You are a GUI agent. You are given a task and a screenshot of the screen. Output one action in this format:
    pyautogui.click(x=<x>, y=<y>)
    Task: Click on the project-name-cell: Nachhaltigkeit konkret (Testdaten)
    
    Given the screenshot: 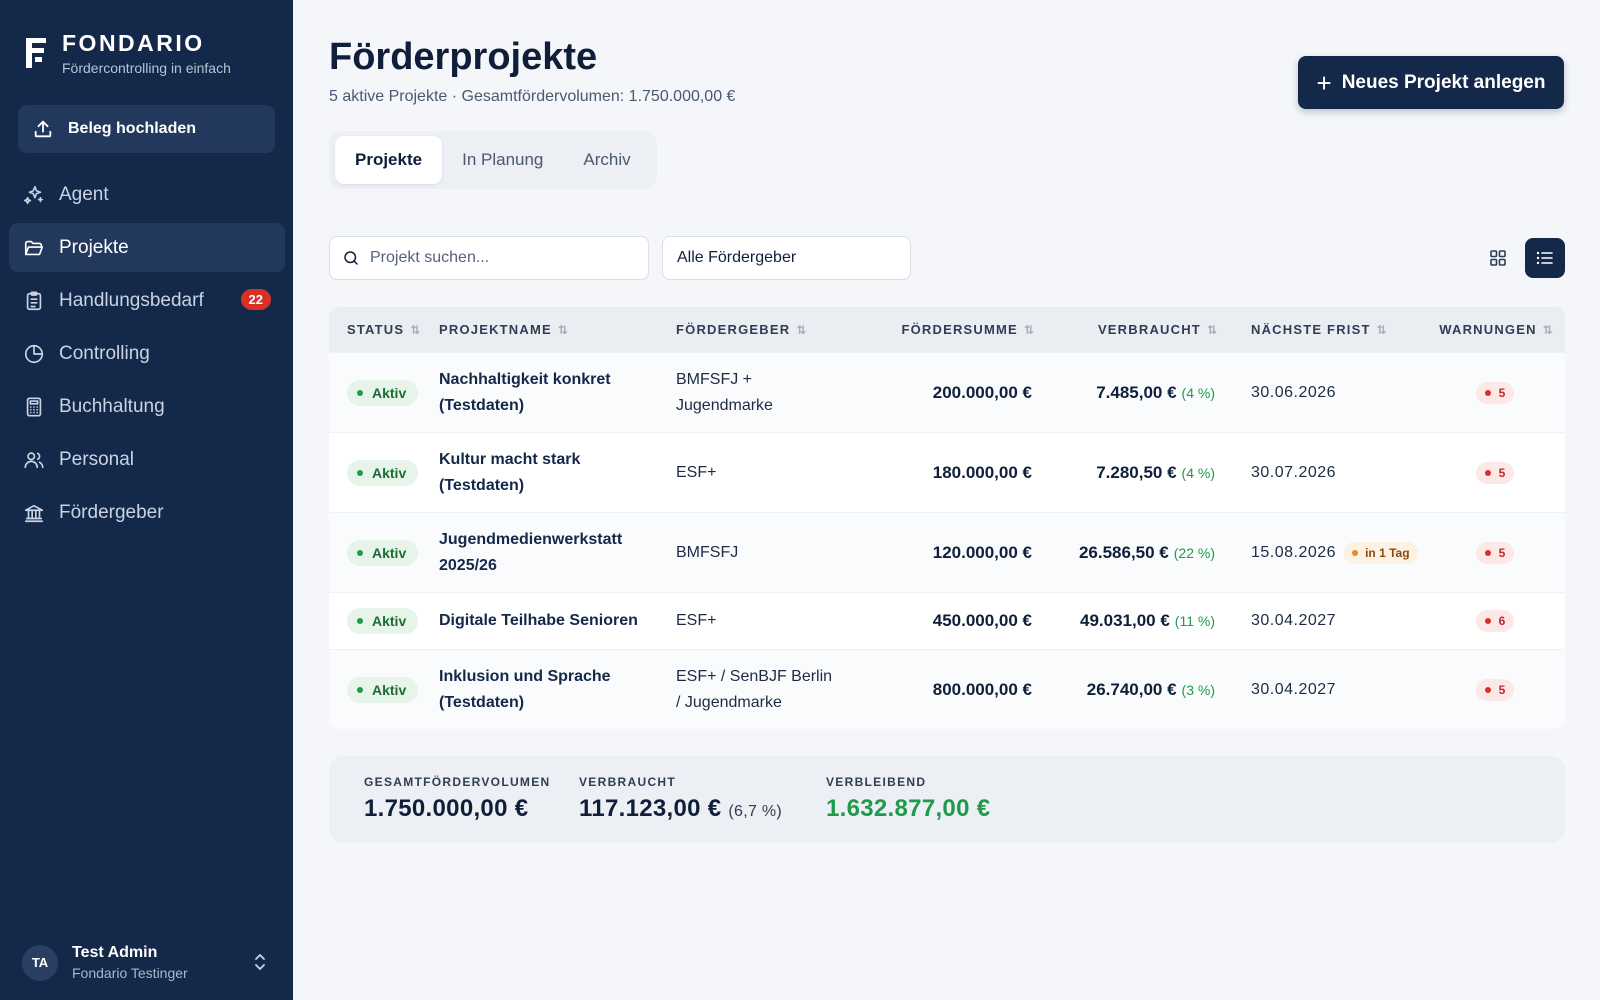 What is the action you would take?
    pyautogui.click(x=557, y=393)
    